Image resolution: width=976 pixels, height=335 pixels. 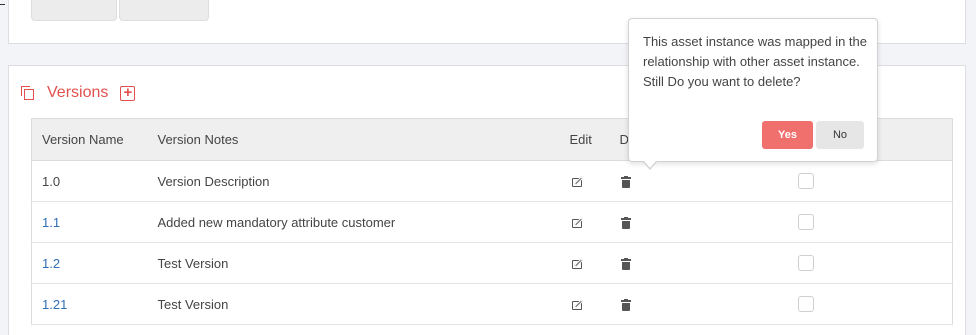 I want to click on section-title: Versions, so click(x=78, y=92).